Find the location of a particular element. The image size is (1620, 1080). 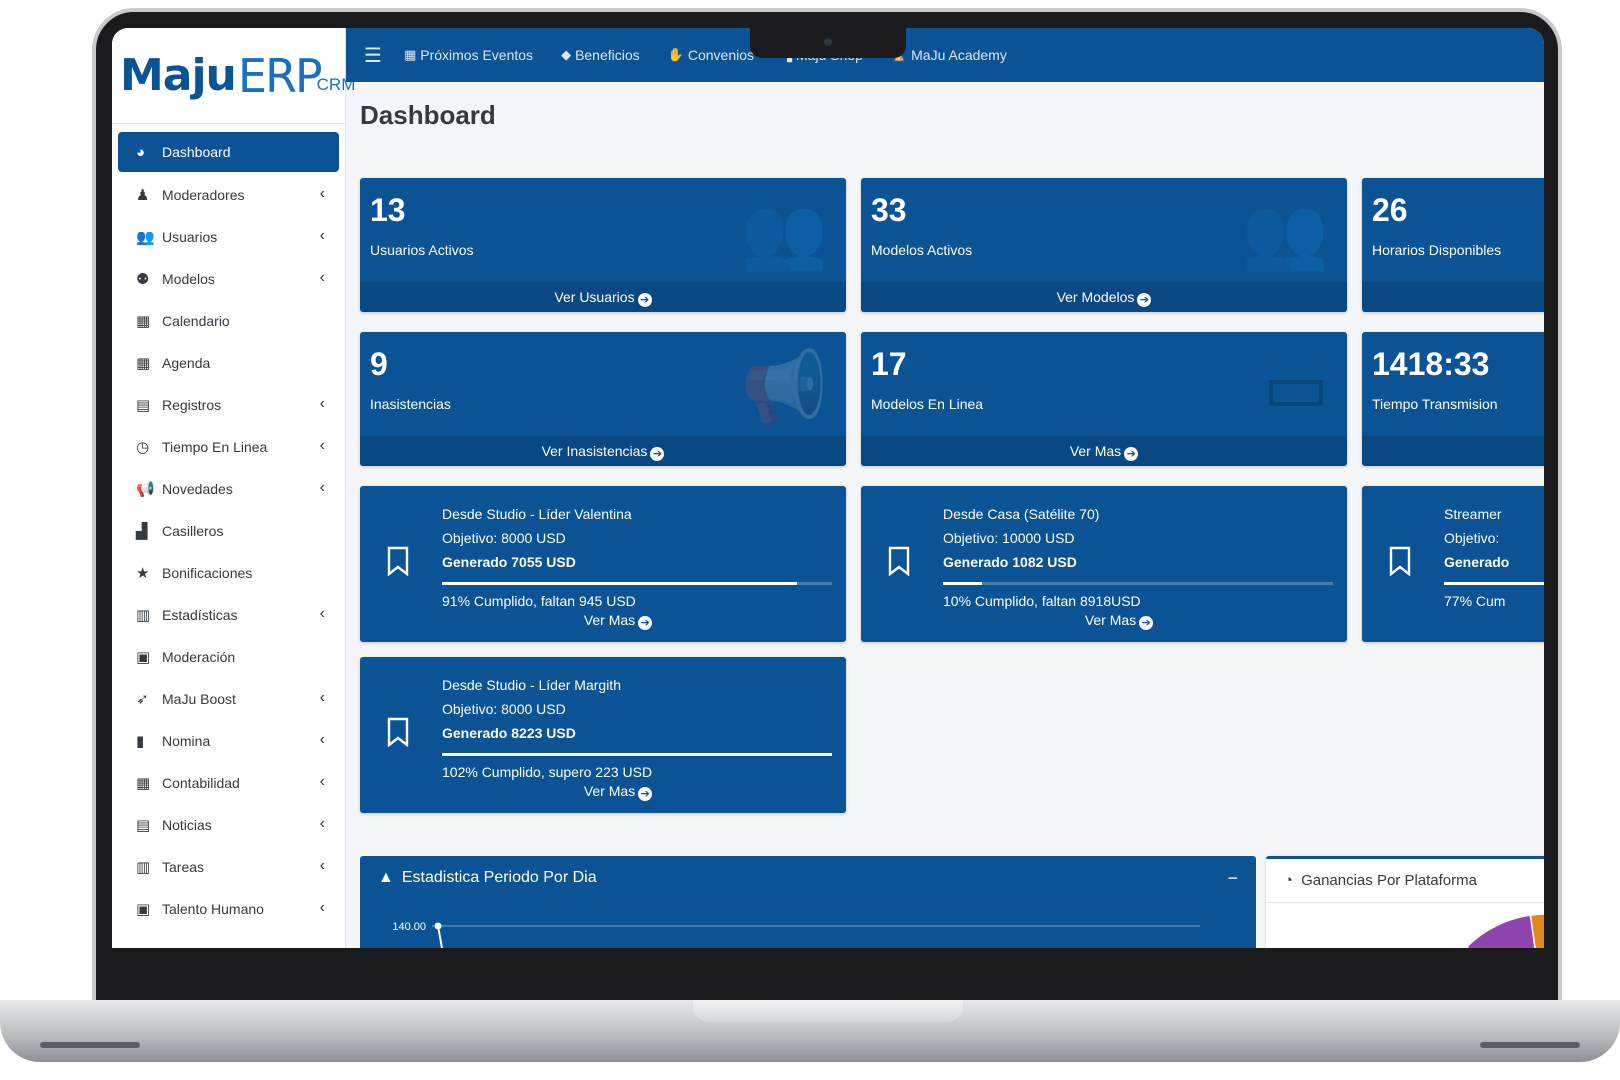

stat-footer-link: Ver Inasistencias ➔ is located at coordinates (603, 451).